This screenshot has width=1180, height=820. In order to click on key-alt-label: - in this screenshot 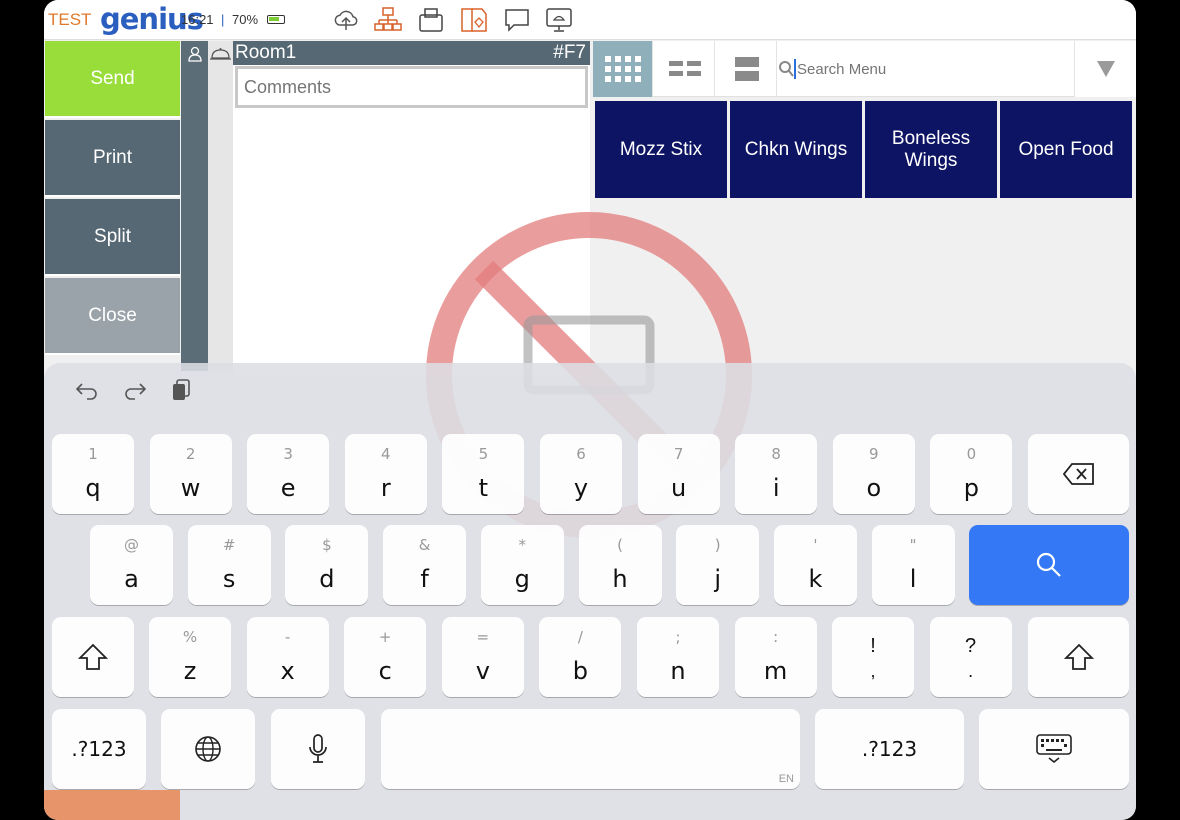, I will do `click(287, 637)`.